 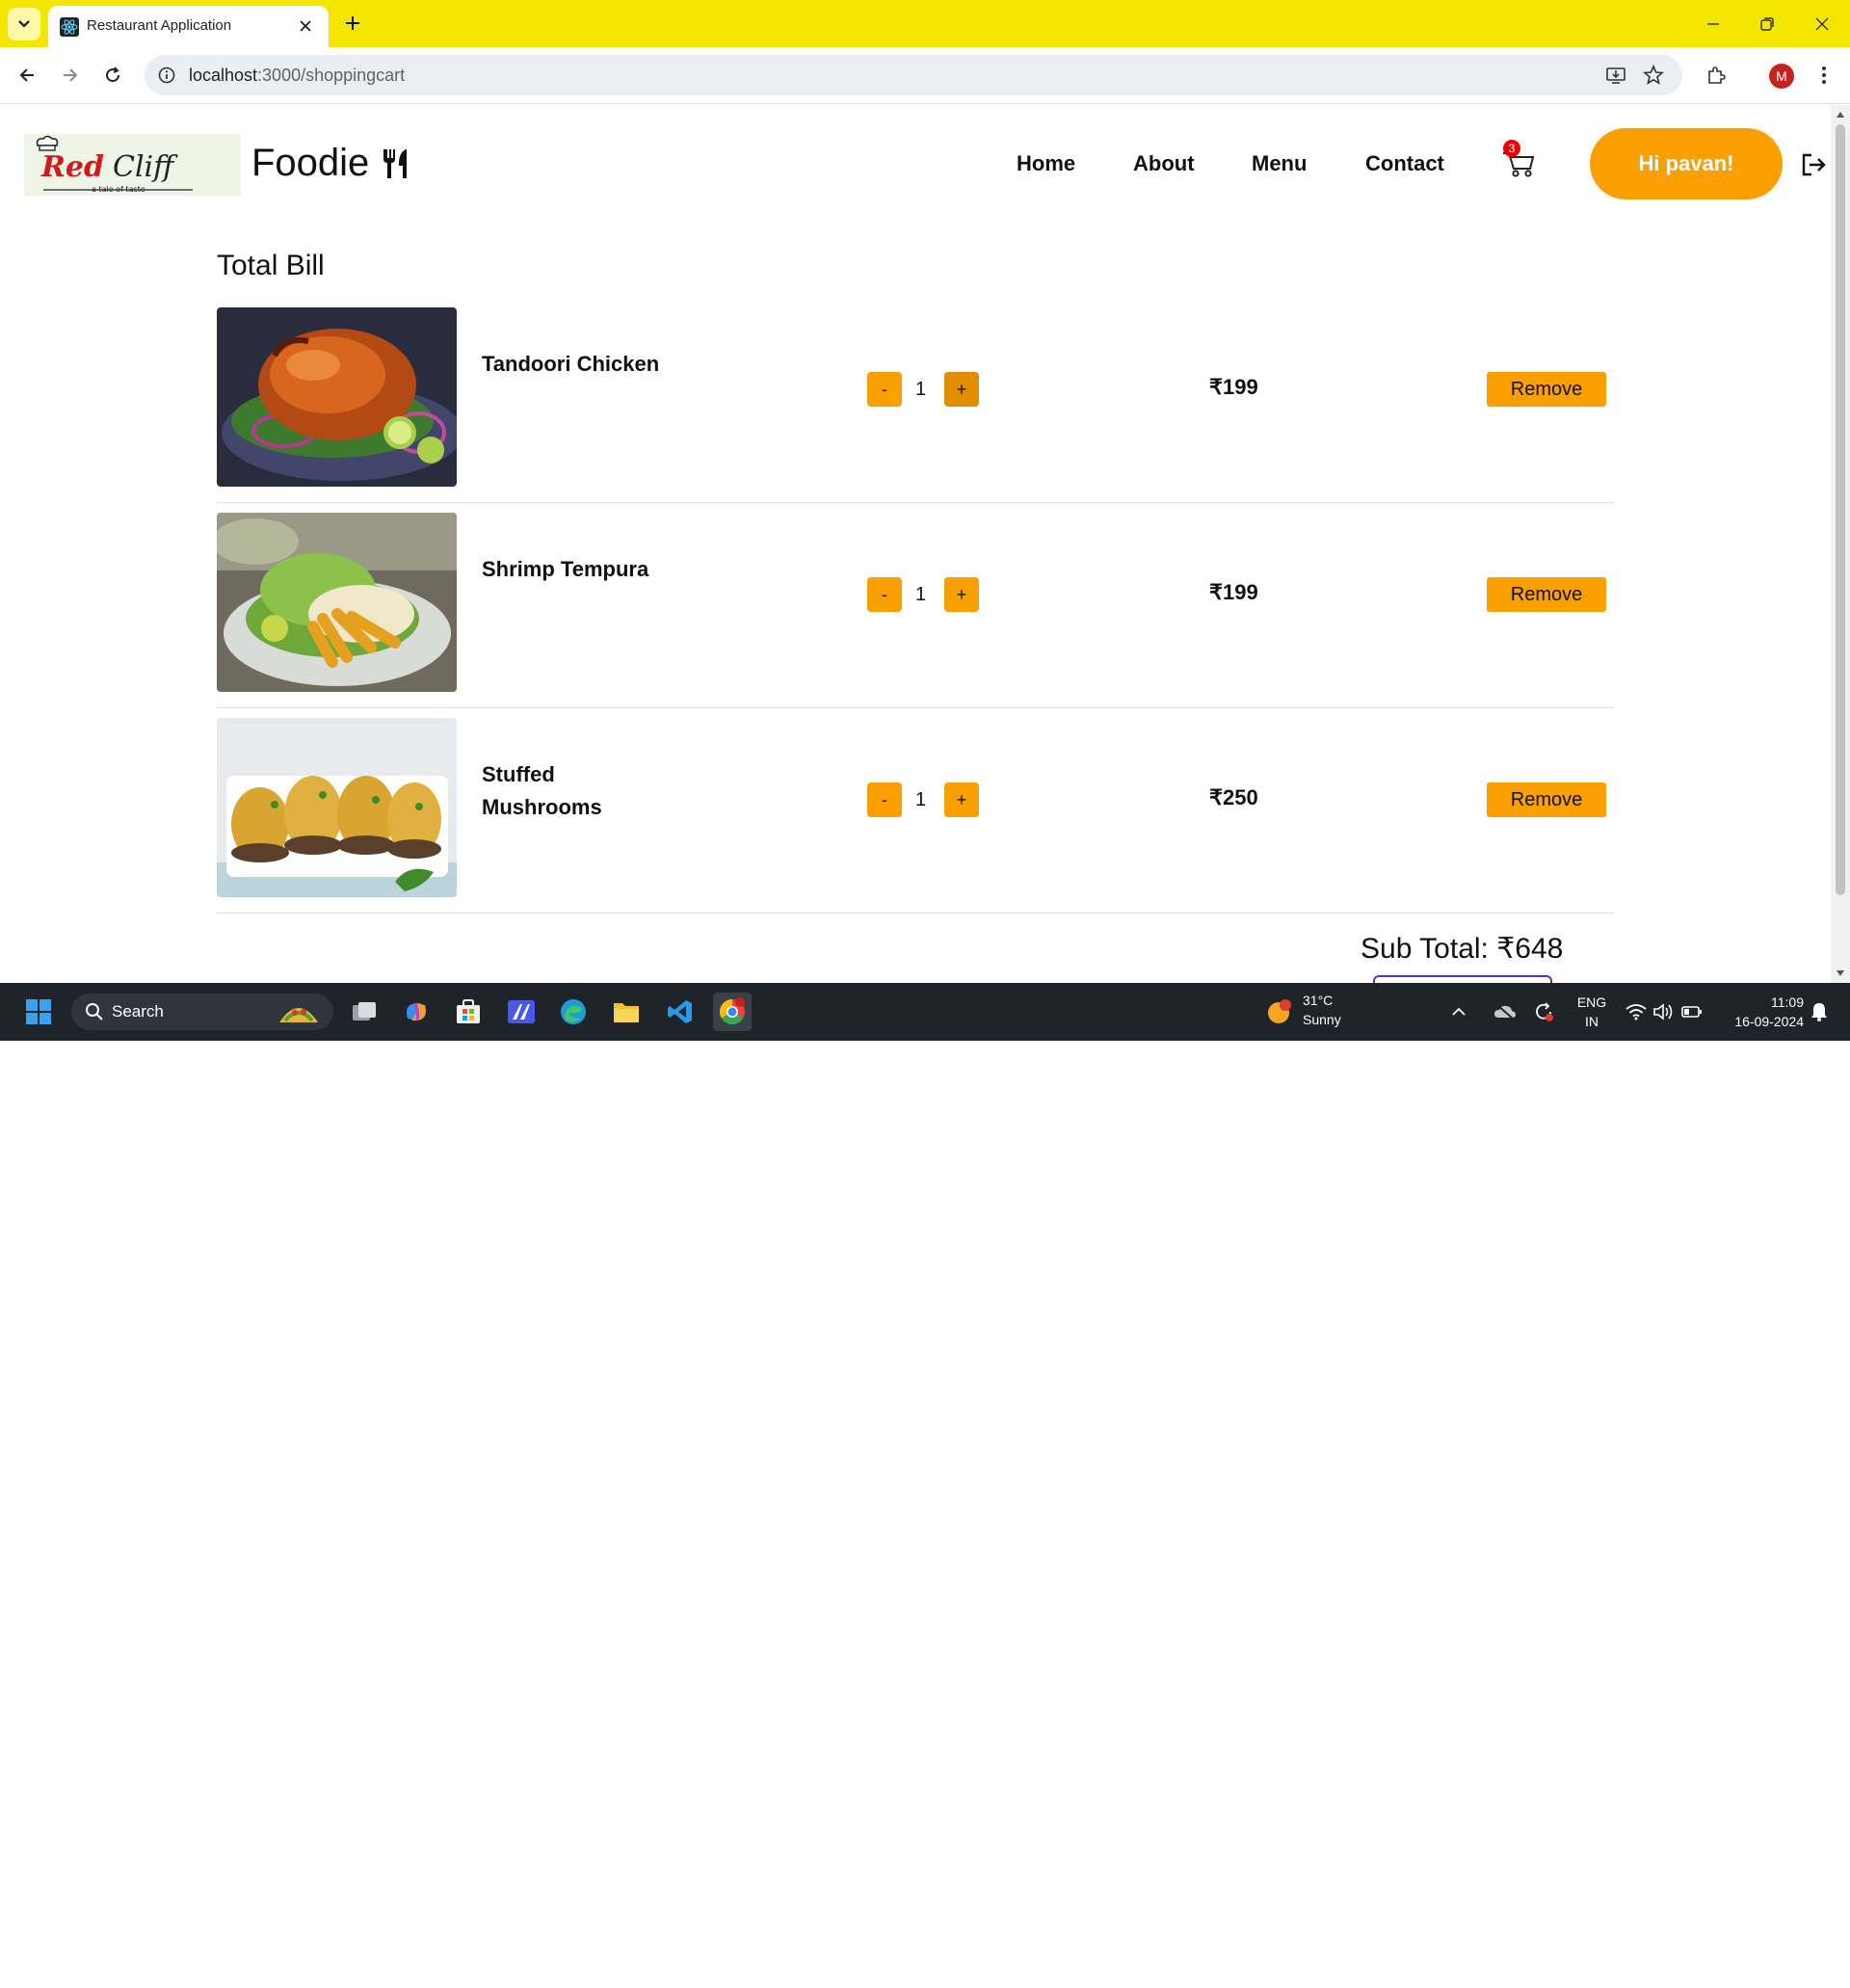 I want to click on arrow-right-icon, so click(x=71, y=75).